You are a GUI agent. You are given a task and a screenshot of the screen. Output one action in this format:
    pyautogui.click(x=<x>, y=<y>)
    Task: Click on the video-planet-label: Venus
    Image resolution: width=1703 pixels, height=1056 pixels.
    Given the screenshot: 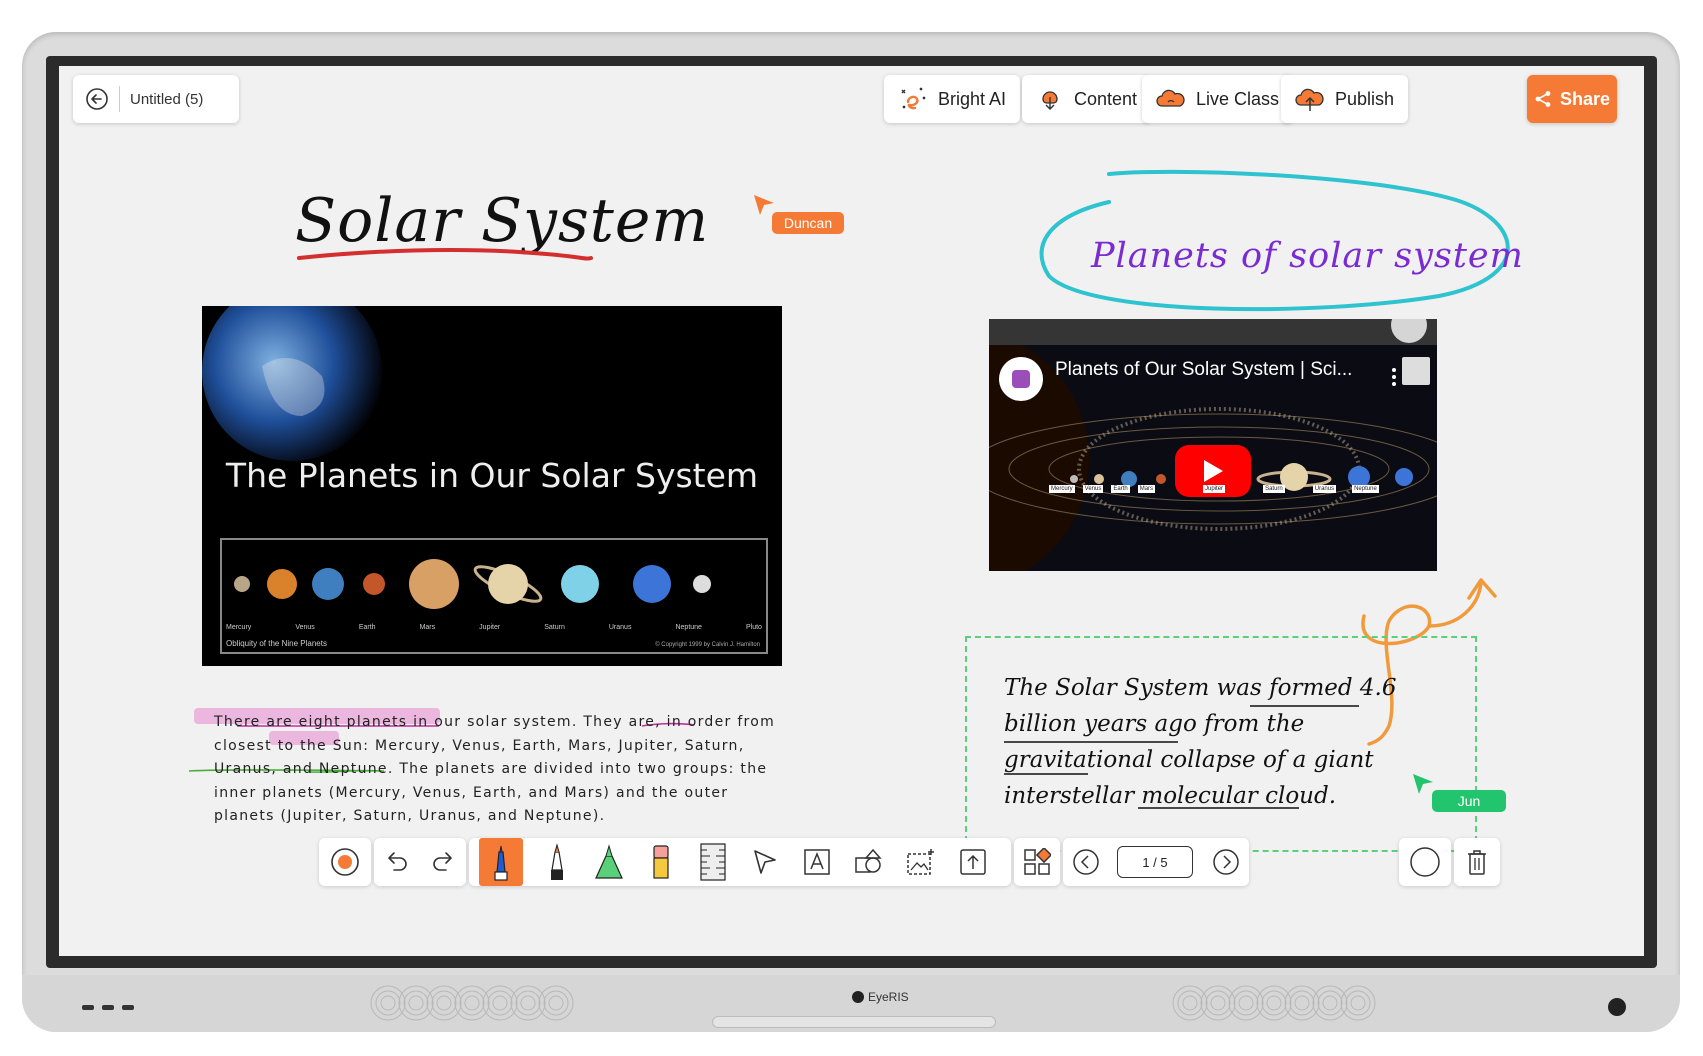 What is the action you would take?
    pyautogui.click(x=1093, y=489)
    